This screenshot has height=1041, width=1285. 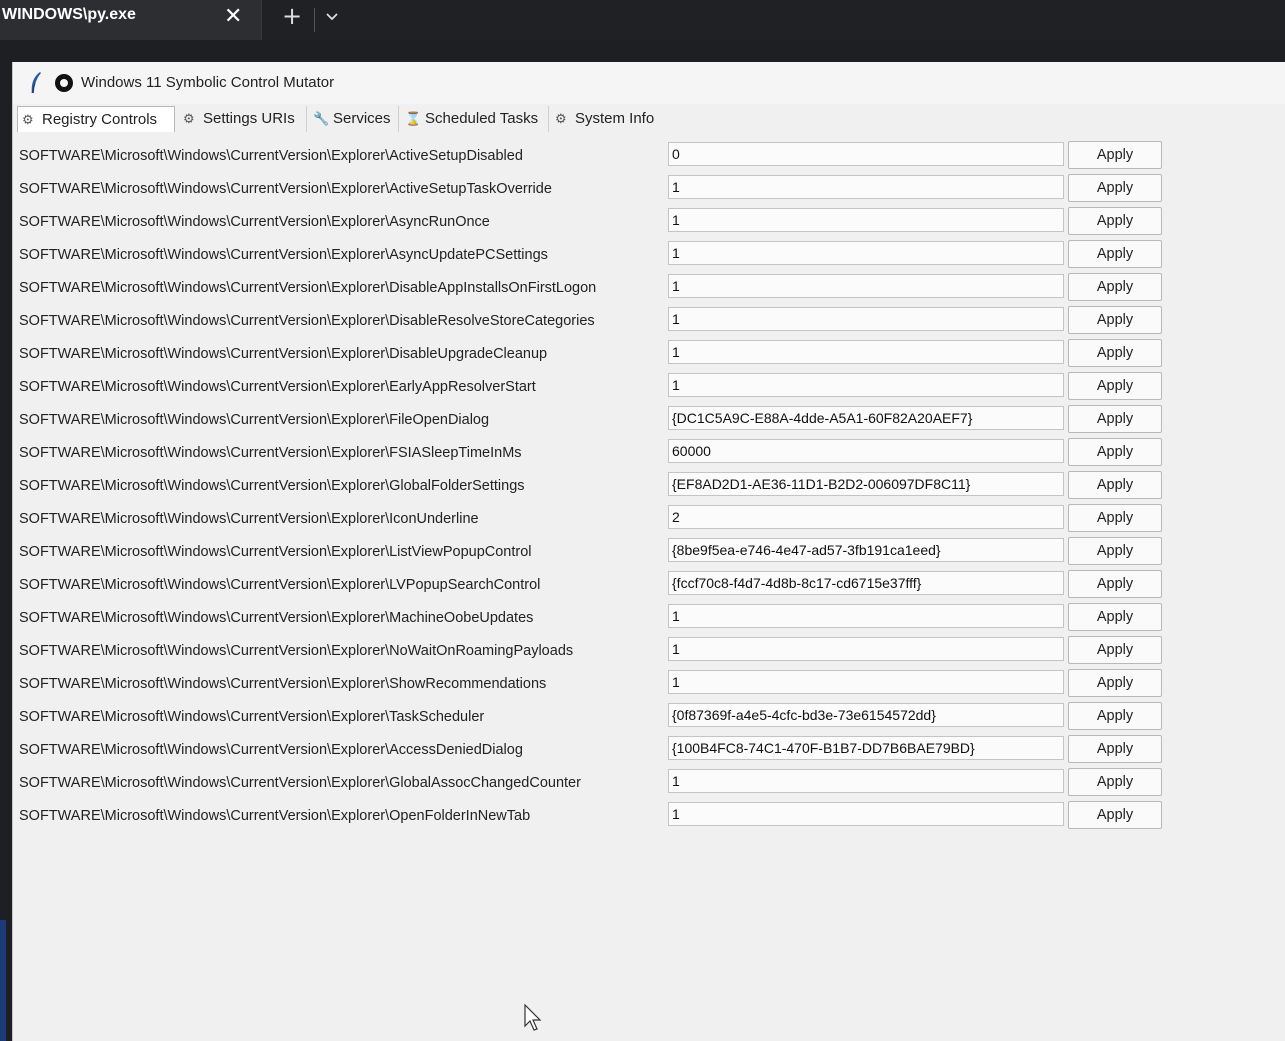 I want to click on feather-icon, so click(x=36, y=83).